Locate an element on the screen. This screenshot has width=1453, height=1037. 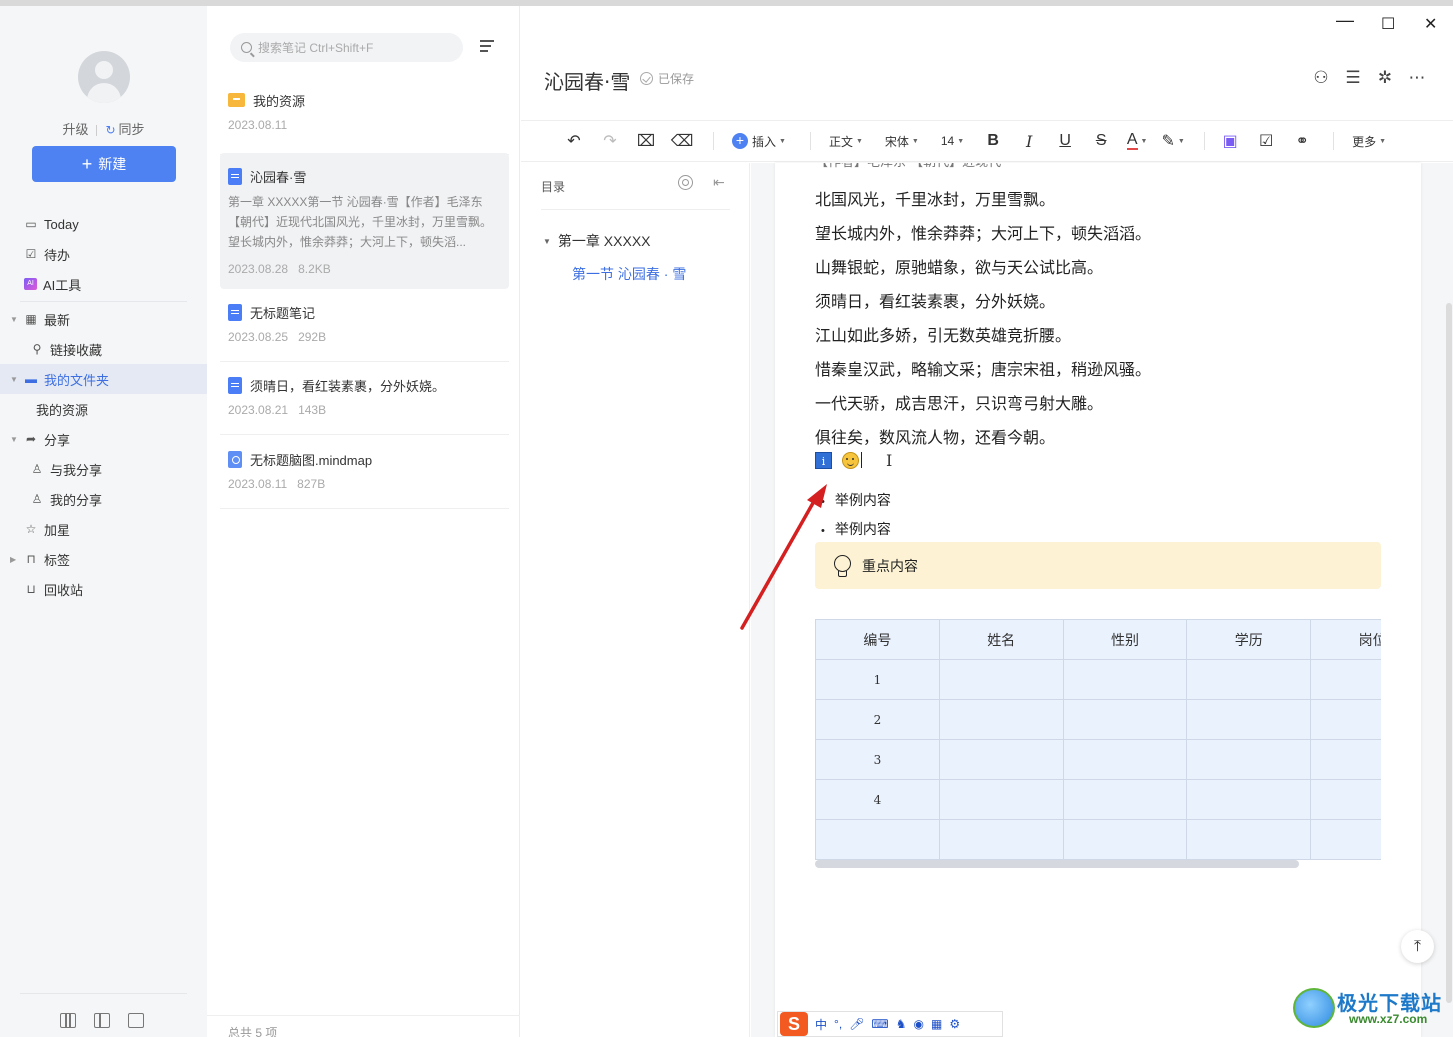
paragraph: 江山如此多娇，引无数英雄竞折腰。 is located at coordinates (983, 336).